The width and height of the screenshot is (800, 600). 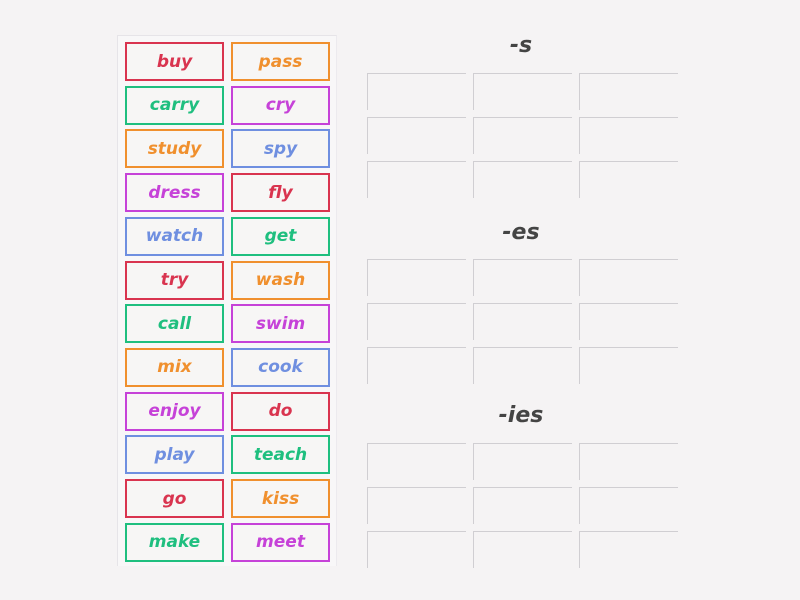 What do you see at coordinates (174, 367) in the screenshot?
I see `word-tile-mix: mix` at bounding box center [174, 367].